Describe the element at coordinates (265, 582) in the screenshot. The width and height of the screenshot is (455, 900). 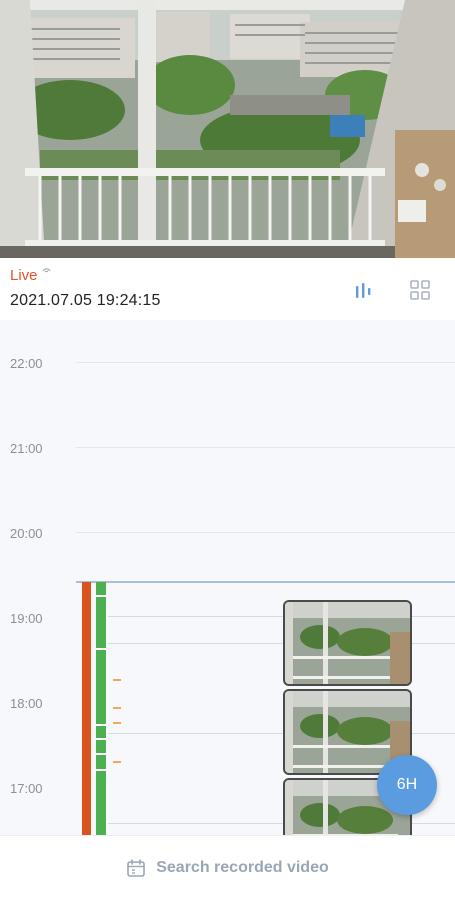
I see `current-time-indicator` at that location.